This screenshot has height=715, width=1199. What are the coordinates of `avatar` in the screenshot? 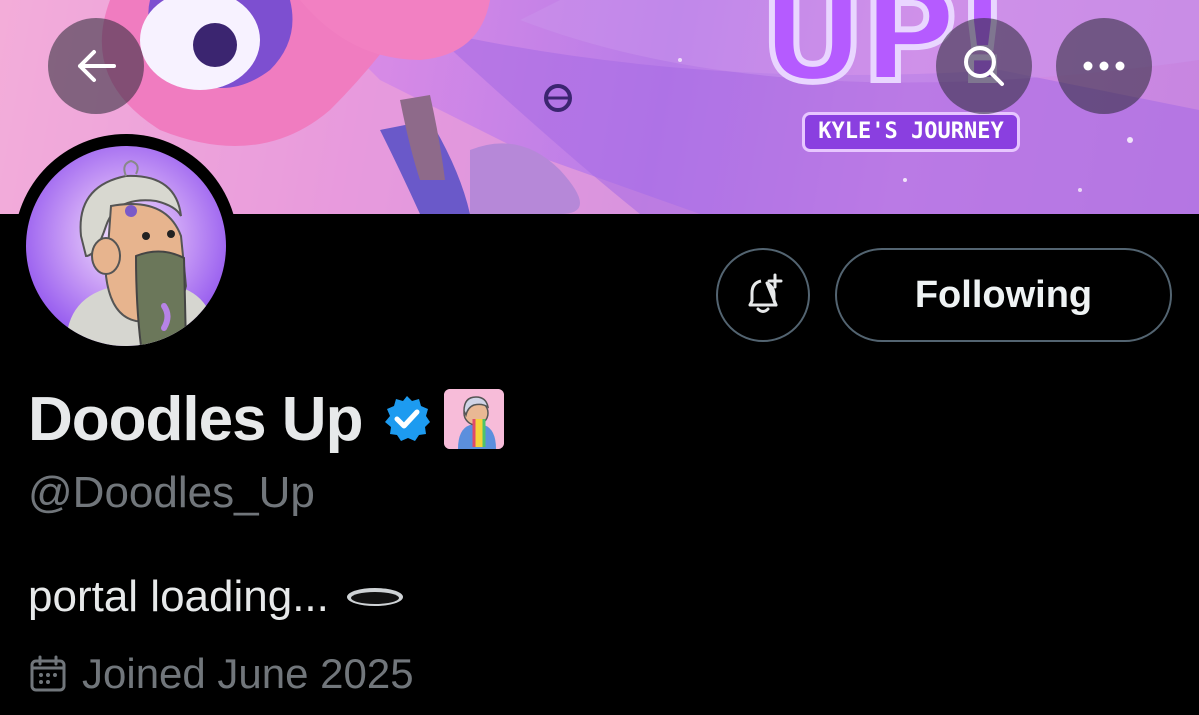 It's located at (126, 246).